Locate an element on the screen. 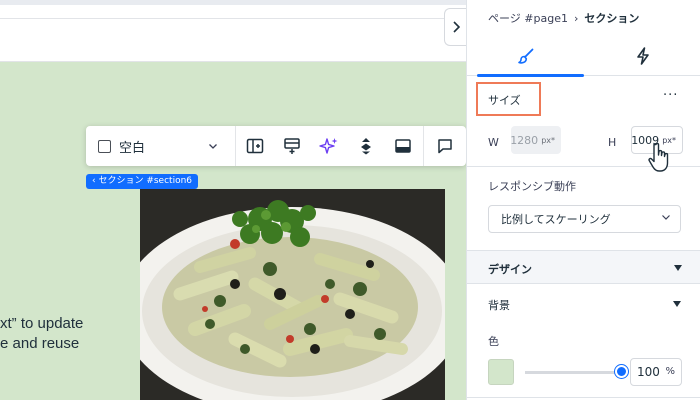 The height and width of the screenshot is (400, 700). layout-icon is located at coordinates (254, 146).